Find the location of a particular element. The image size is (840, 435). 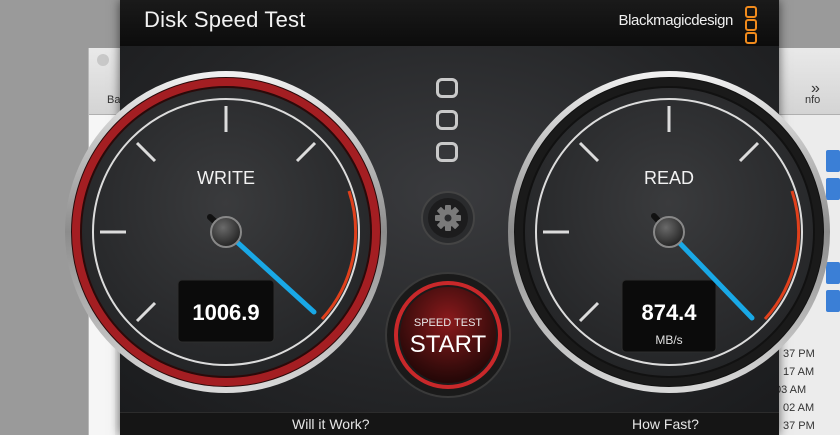

gear-icon is located at coordinates (448, 218).